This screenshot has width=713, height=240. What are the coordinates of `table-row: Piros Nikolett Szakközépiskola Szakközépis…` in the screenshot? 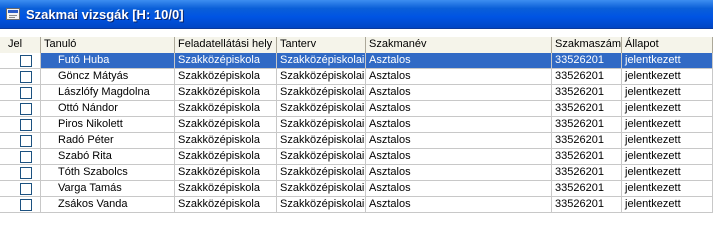 It's located at (356, 125).